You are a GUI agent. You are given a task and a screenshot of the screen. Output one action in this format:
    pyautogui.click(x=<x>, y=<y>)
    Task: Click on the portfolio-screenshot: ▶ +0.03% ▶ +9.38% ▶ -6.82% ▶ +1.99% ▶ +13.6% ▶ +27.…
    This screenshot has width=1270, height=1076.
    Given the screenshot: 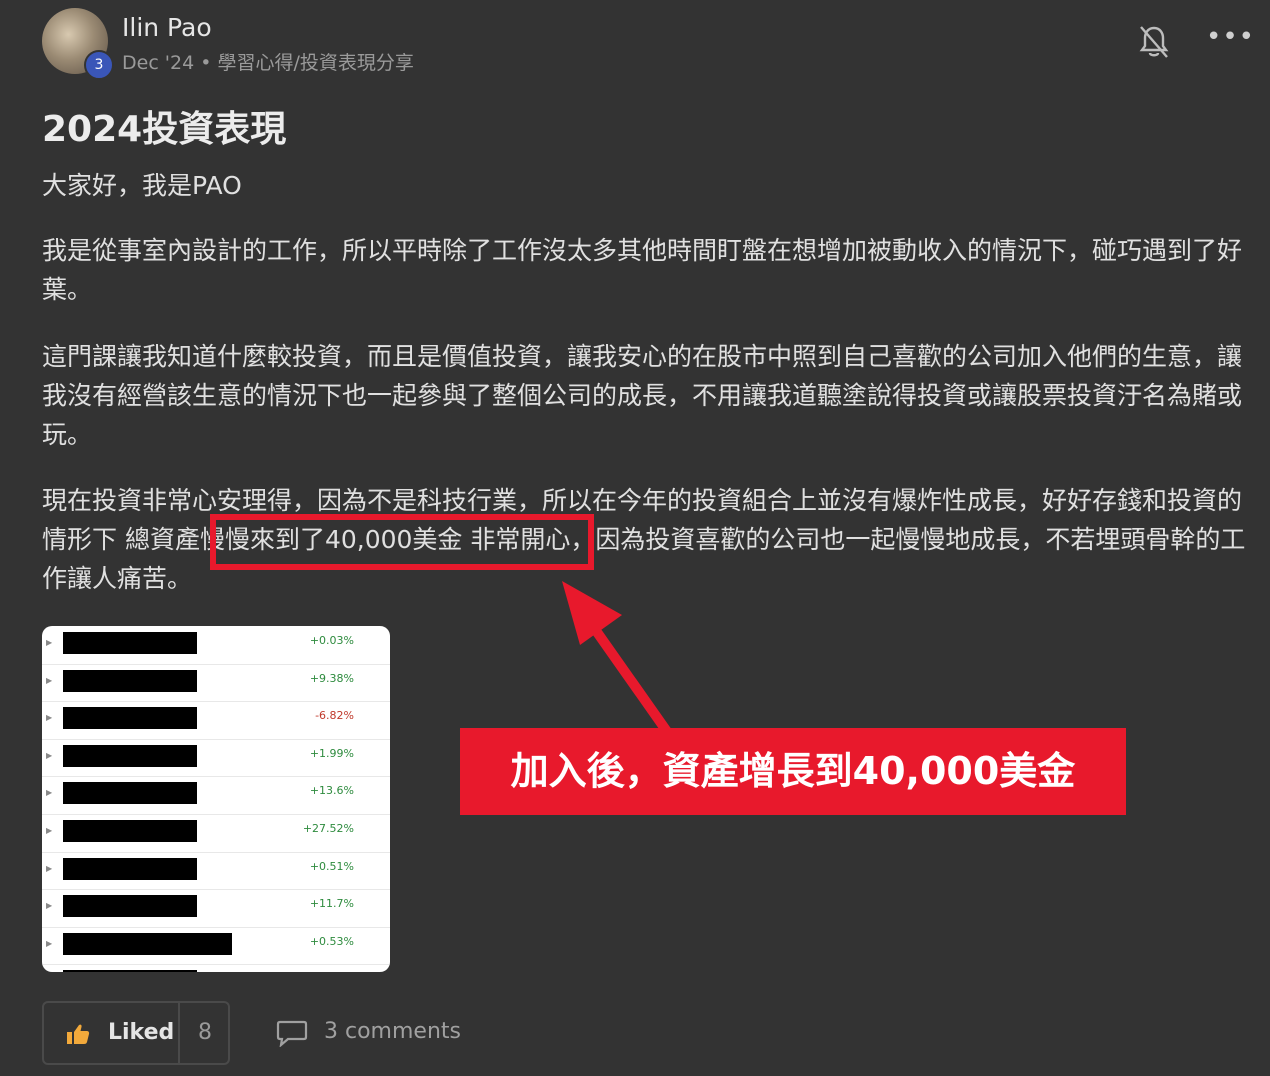 What is the action you would take?
    pyautogui.click(x=216, y=799)
    